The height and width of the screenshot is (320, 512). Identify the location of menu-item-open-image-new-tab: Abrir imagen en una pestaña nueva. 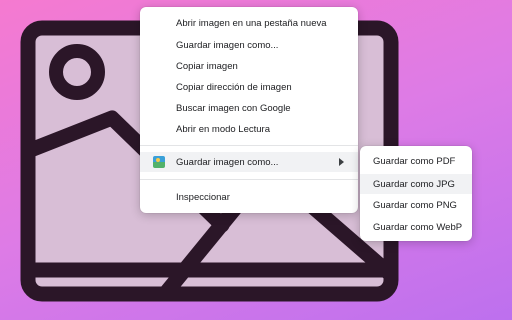
(249, 23).